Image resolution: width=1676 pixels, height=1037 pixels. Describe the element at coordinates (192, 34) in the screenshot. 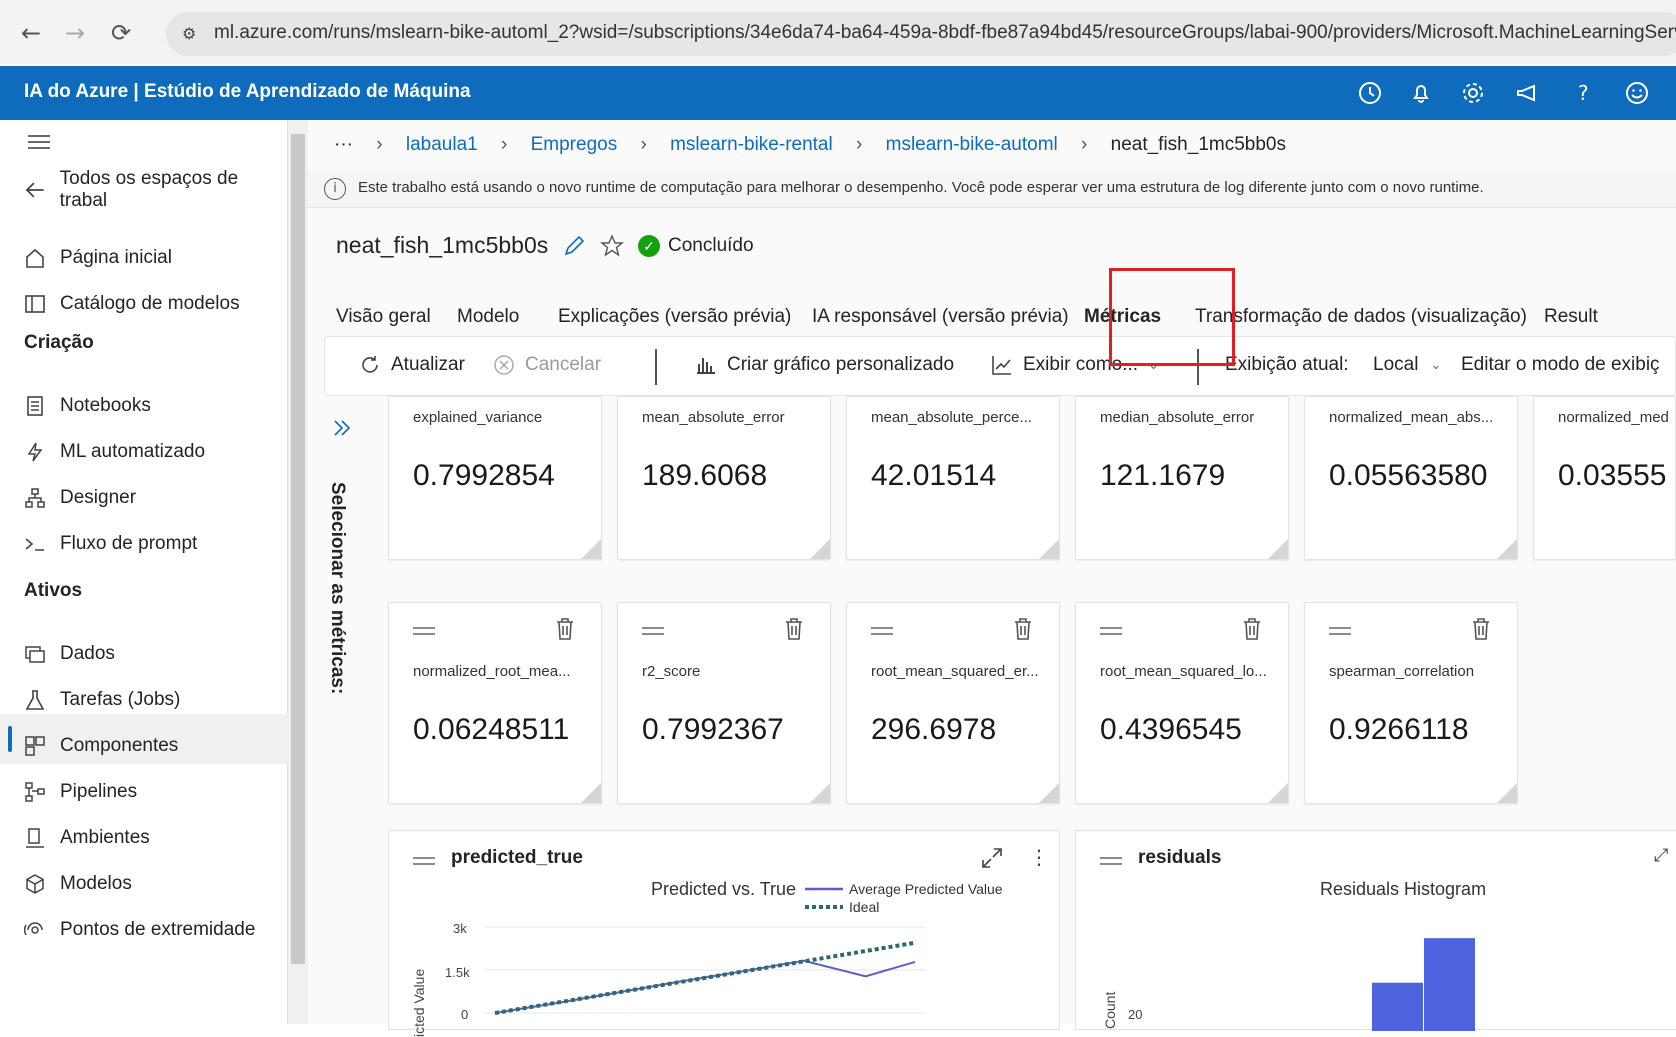

I see `site-settings-icon: ⚙` at that location.